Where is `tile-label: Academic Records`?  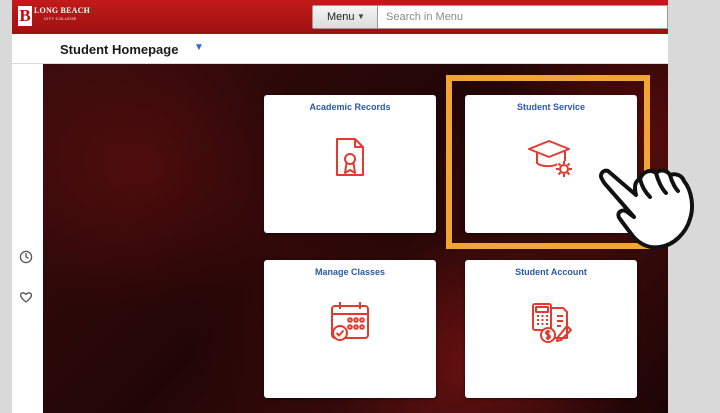
tile-label: Academic Records is located at coordinates (350, 107).